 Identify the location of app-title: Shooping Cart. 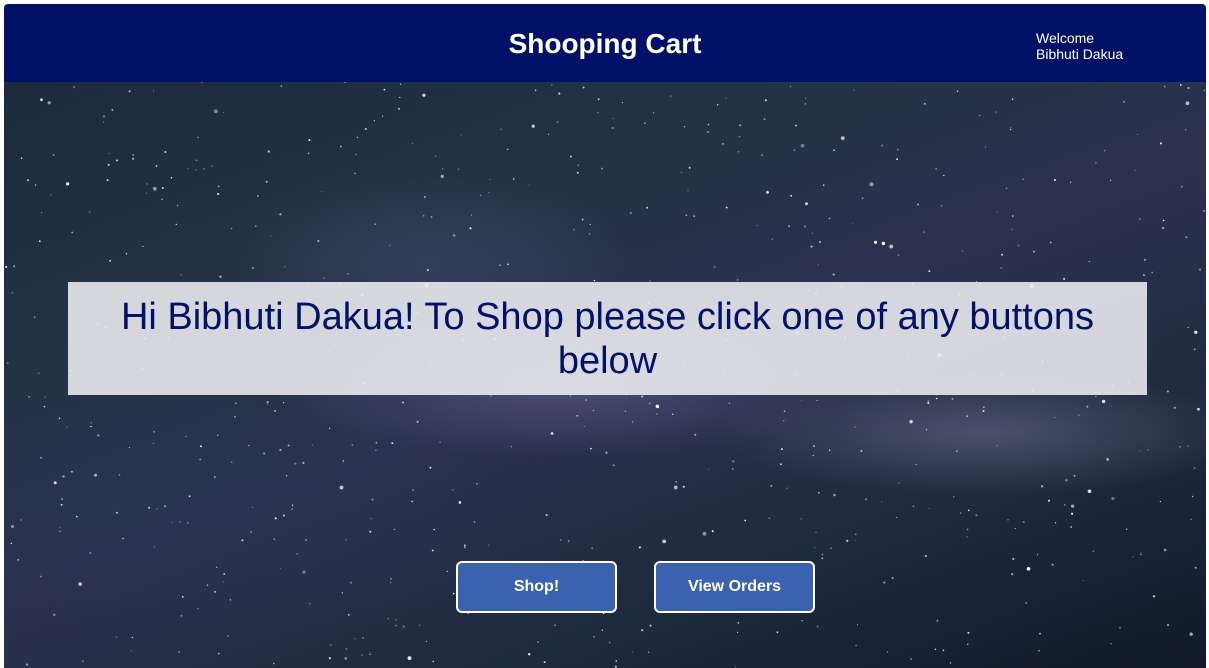
(605, 43).